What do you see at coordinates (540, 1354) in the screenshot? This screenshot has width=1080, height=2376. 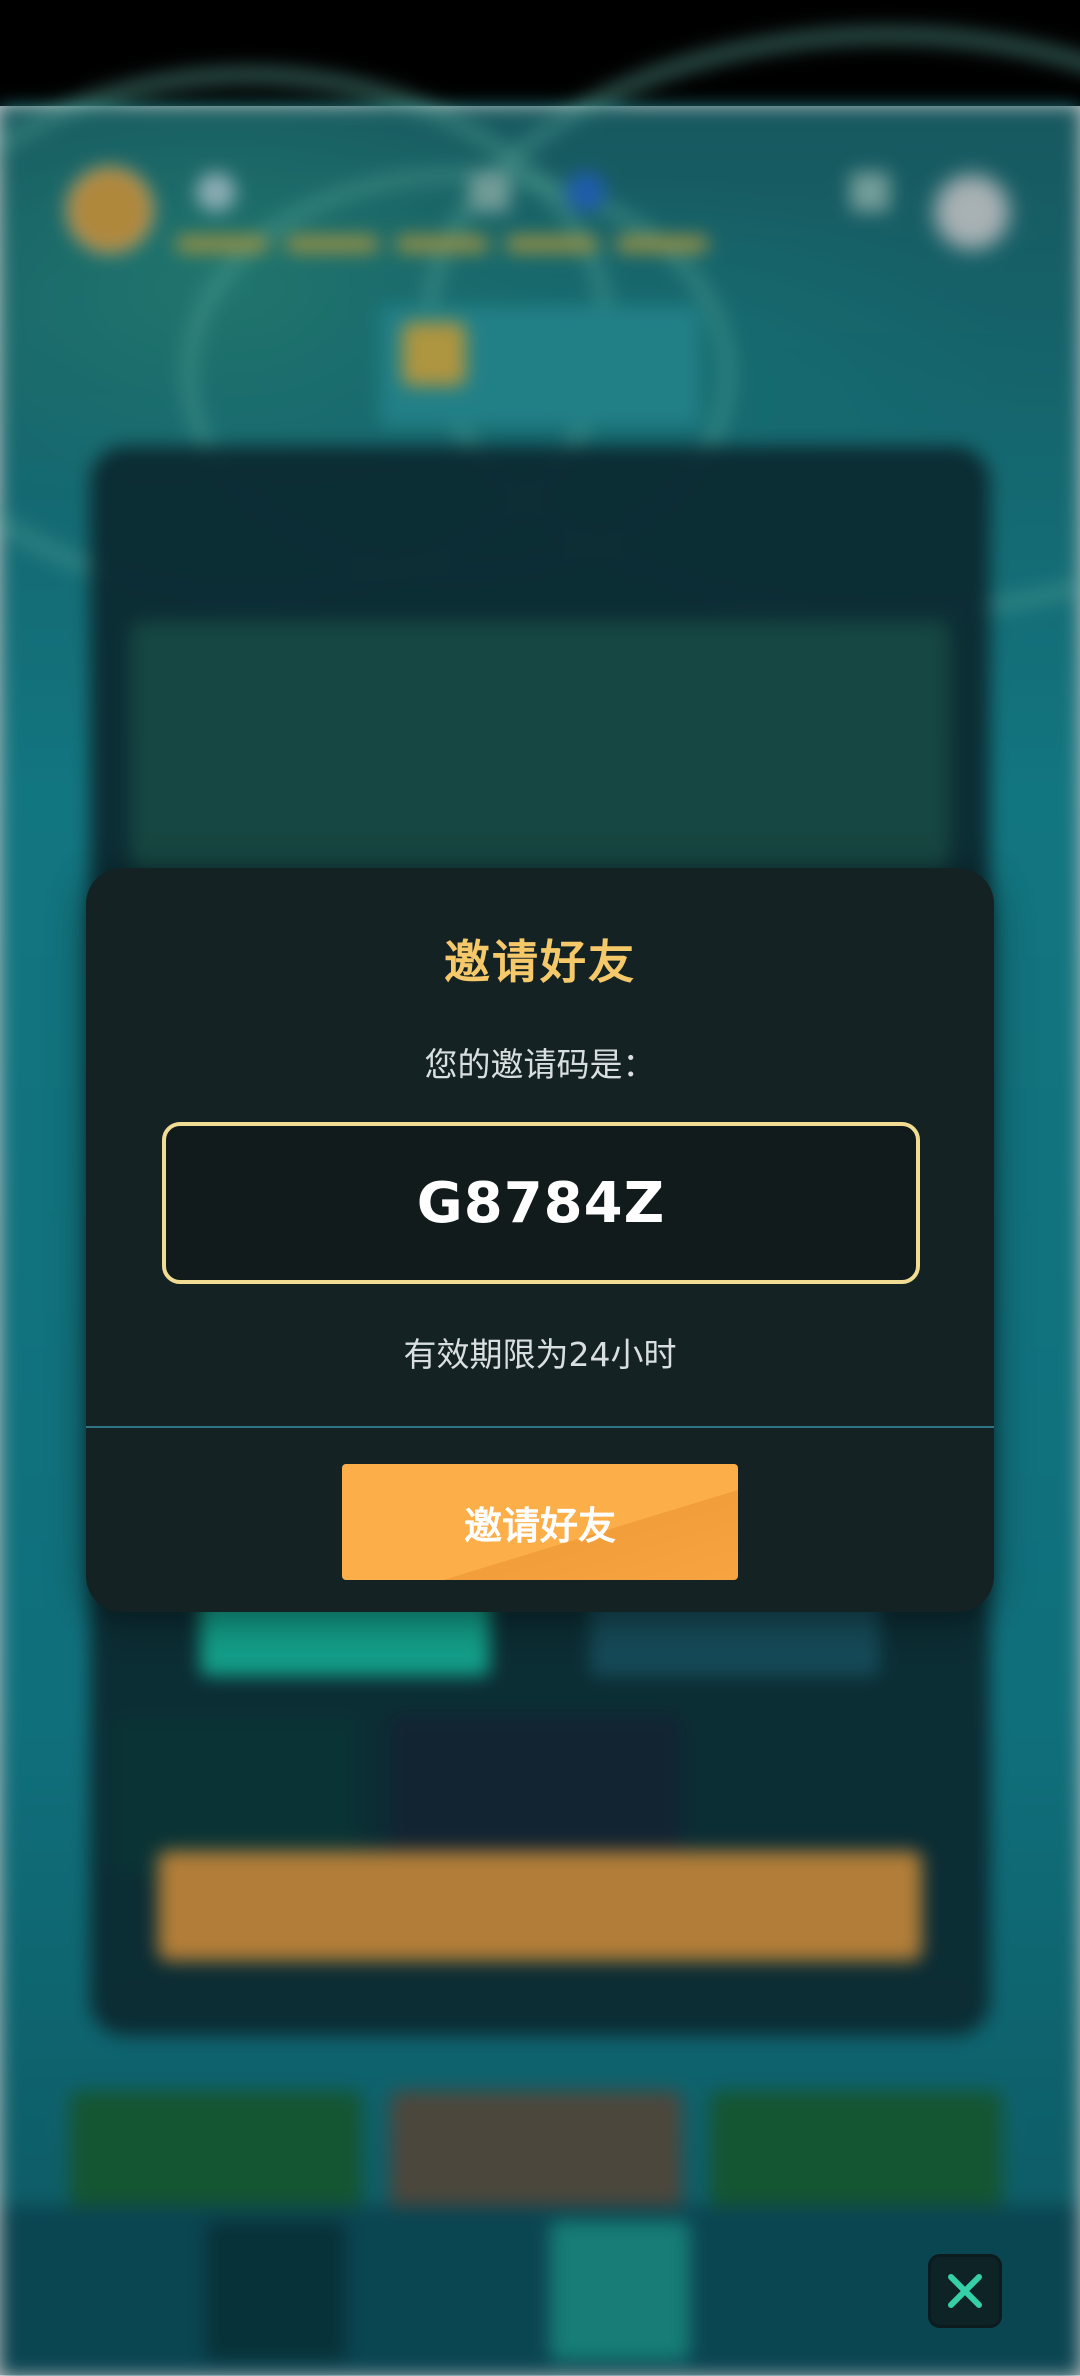 I see `validity-text: 有效期限为24小时` at bounding box center [540, 1354].